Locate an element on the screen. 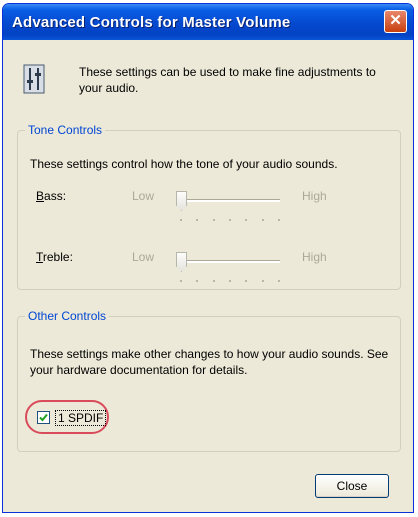  close-button: Close is located at coordinates (352, 486).